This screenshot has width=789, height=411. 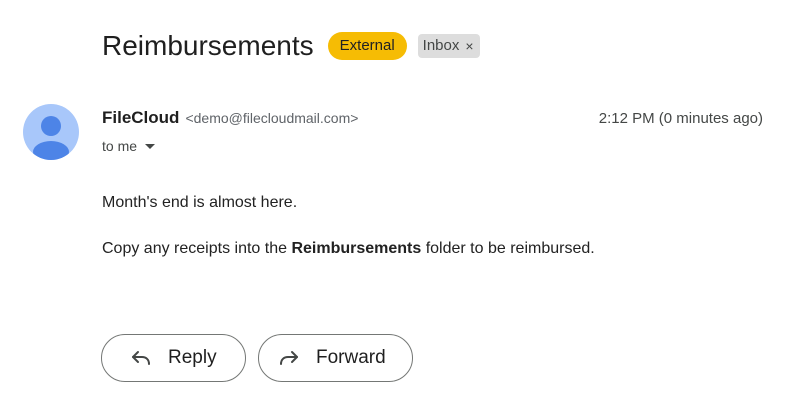 I want to click on sender-name: FileCloud, so click(x=140, y=118).